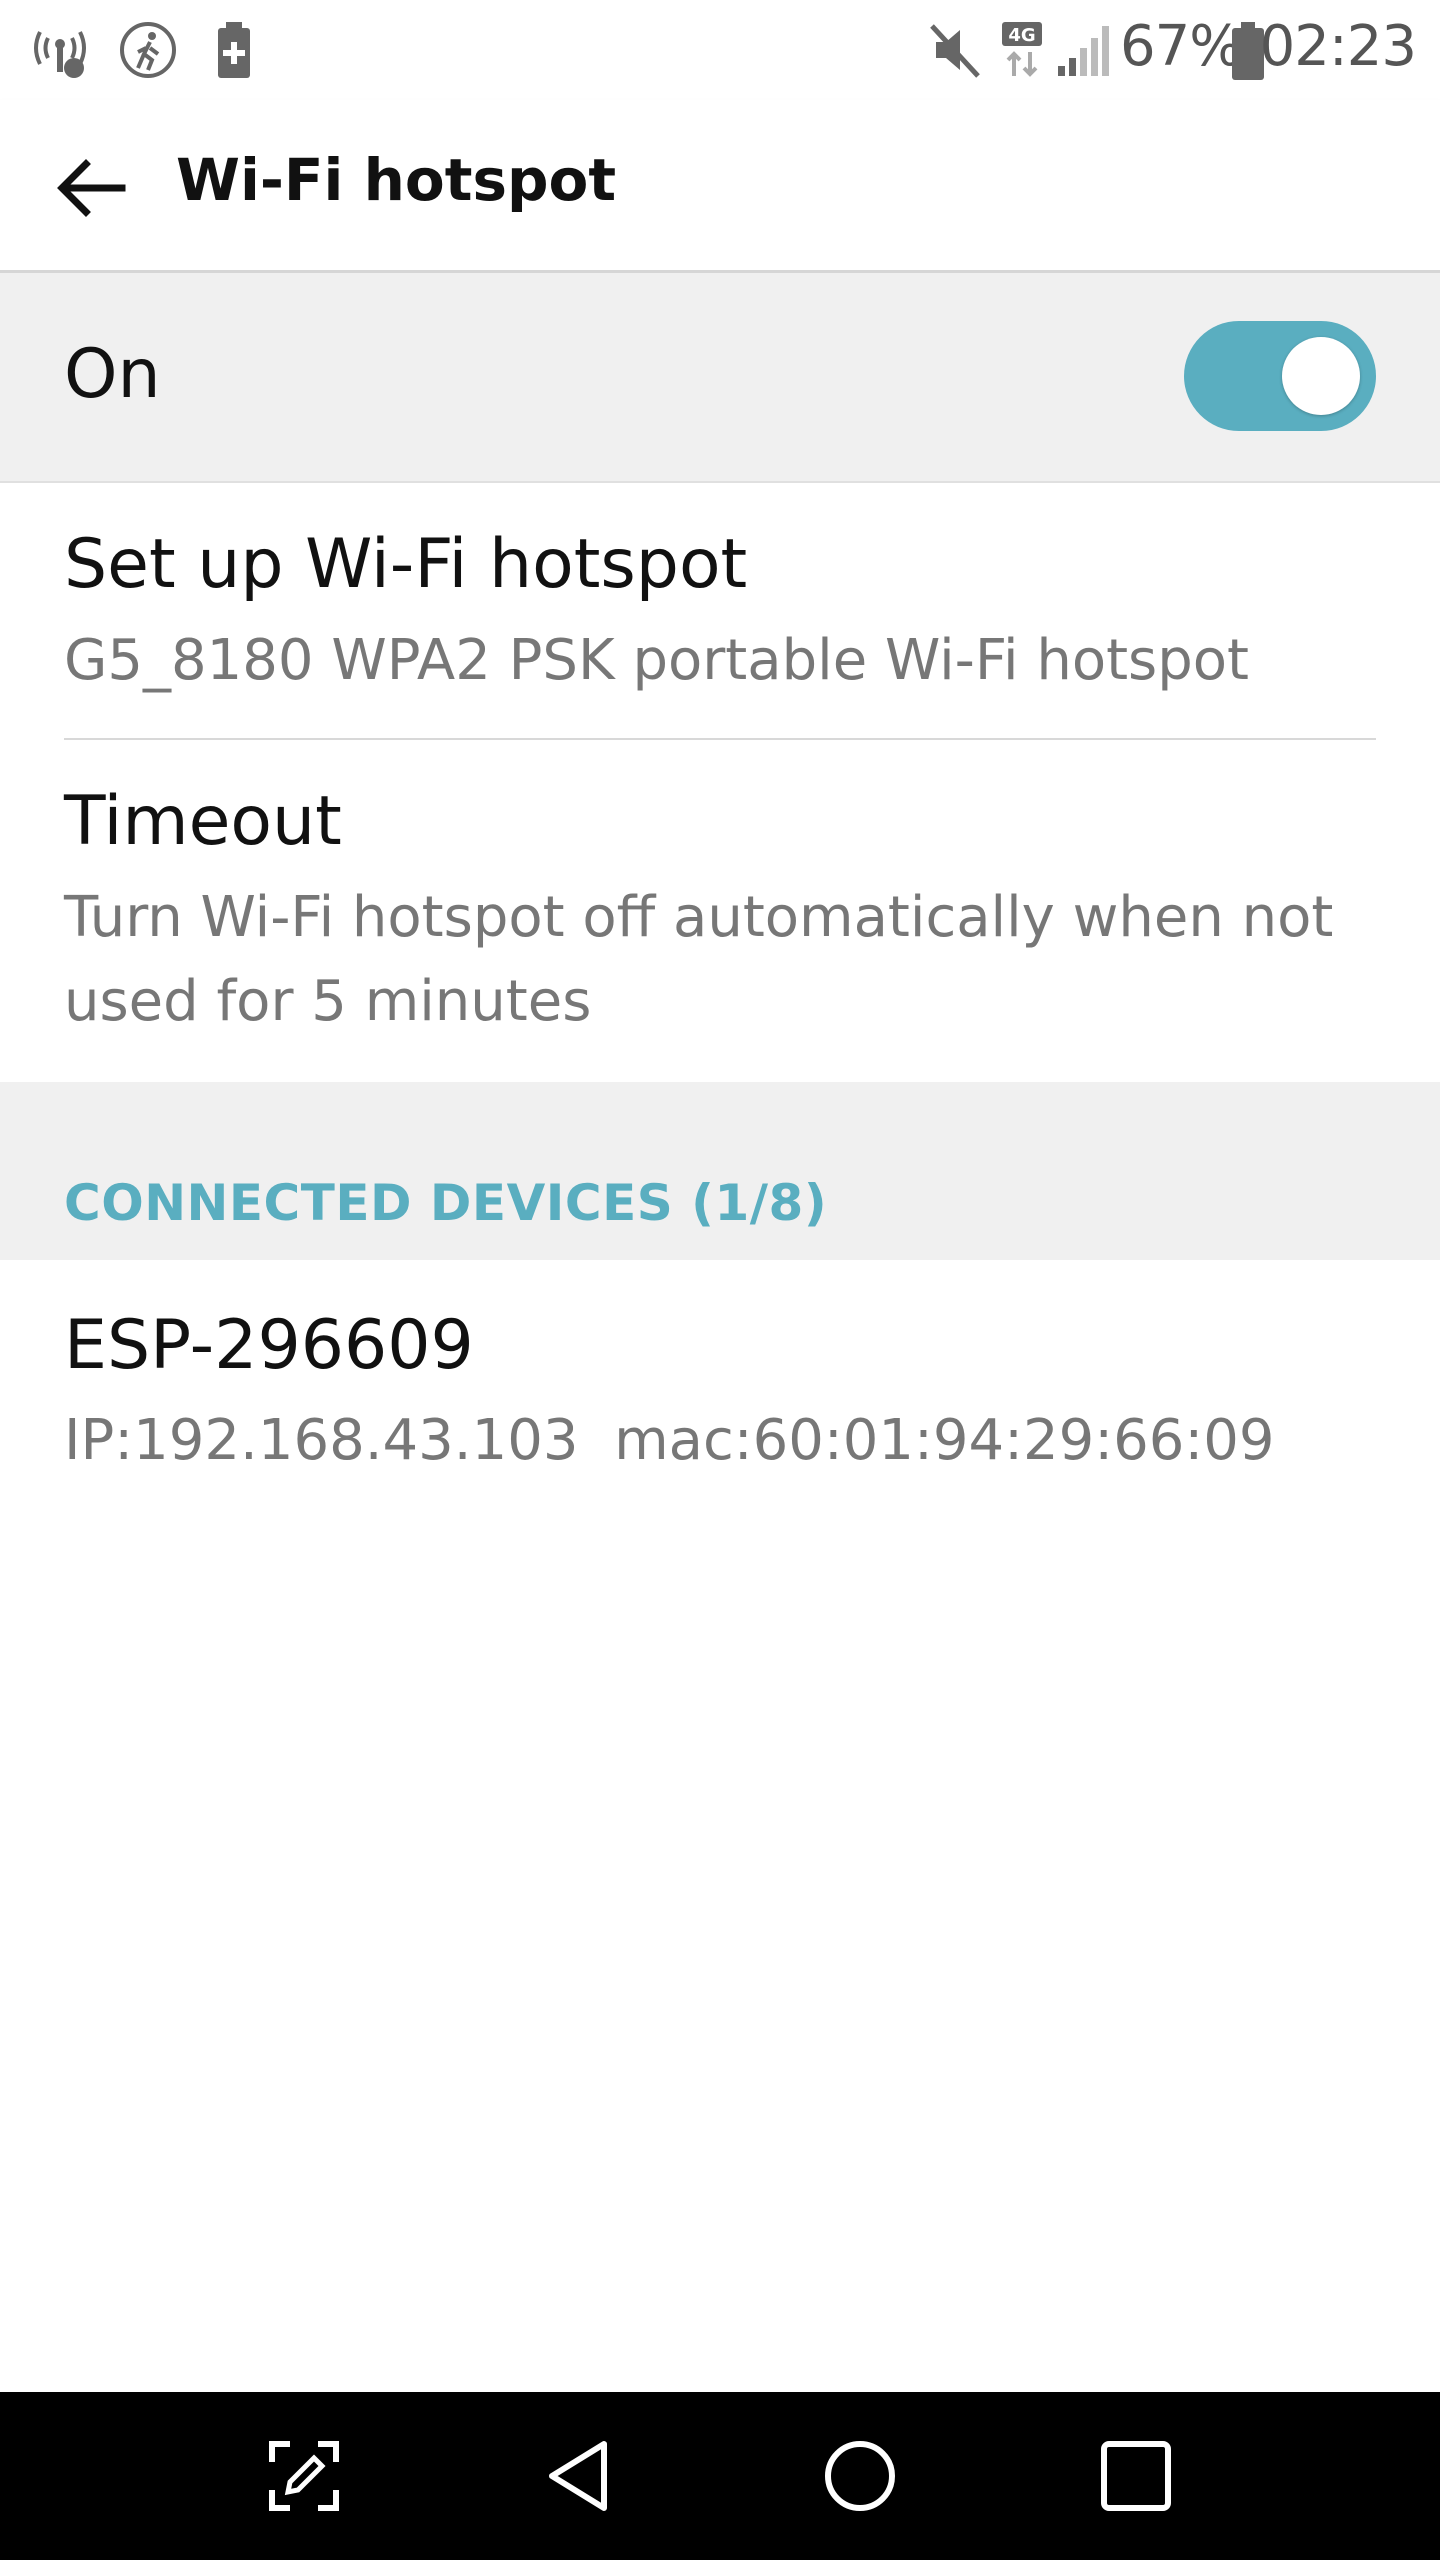  I want to click on master-switch-label: On, so click(112, 374).